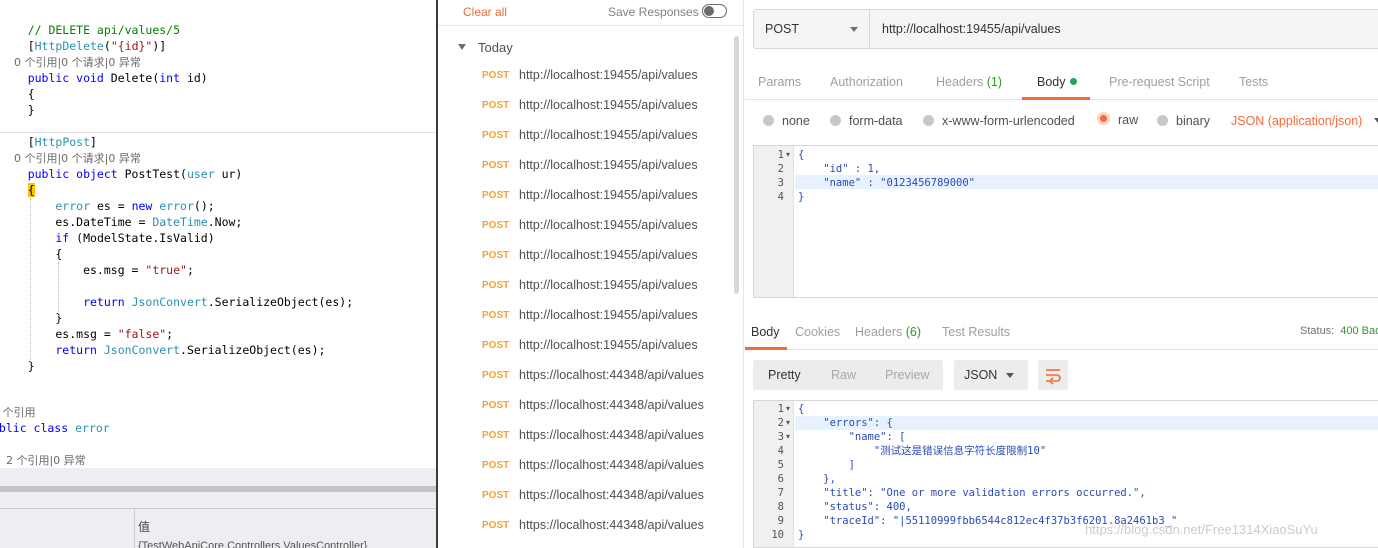 This screenshot has height=548, width=1378. I want to click on radio-urlencoded: x-www-form-urlencoded, so click(999, 121).